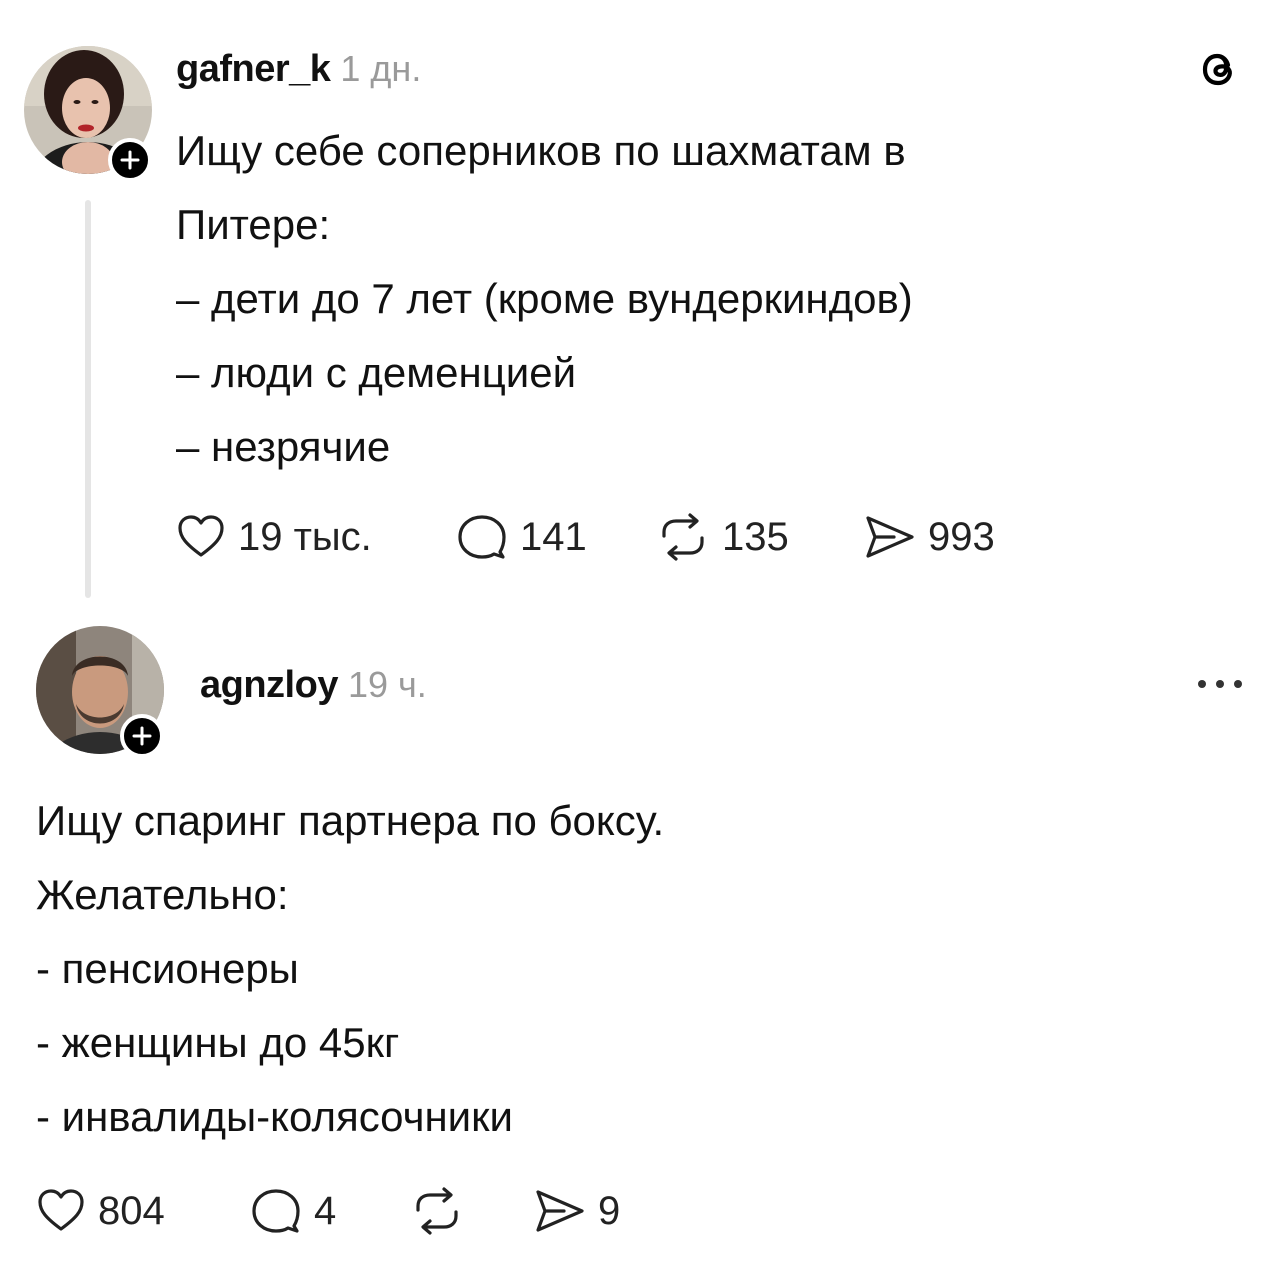 The image size is (1280, 1270). I want to click on repost-count: 135, so click(755, 536).